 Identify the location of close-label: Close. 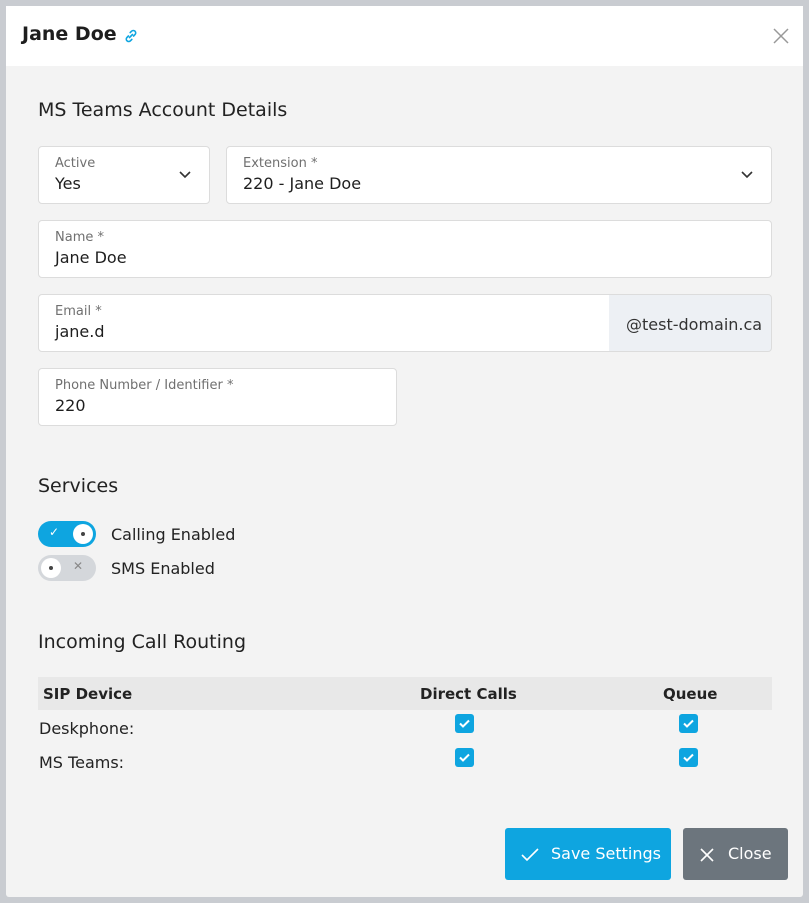
(750, 853).